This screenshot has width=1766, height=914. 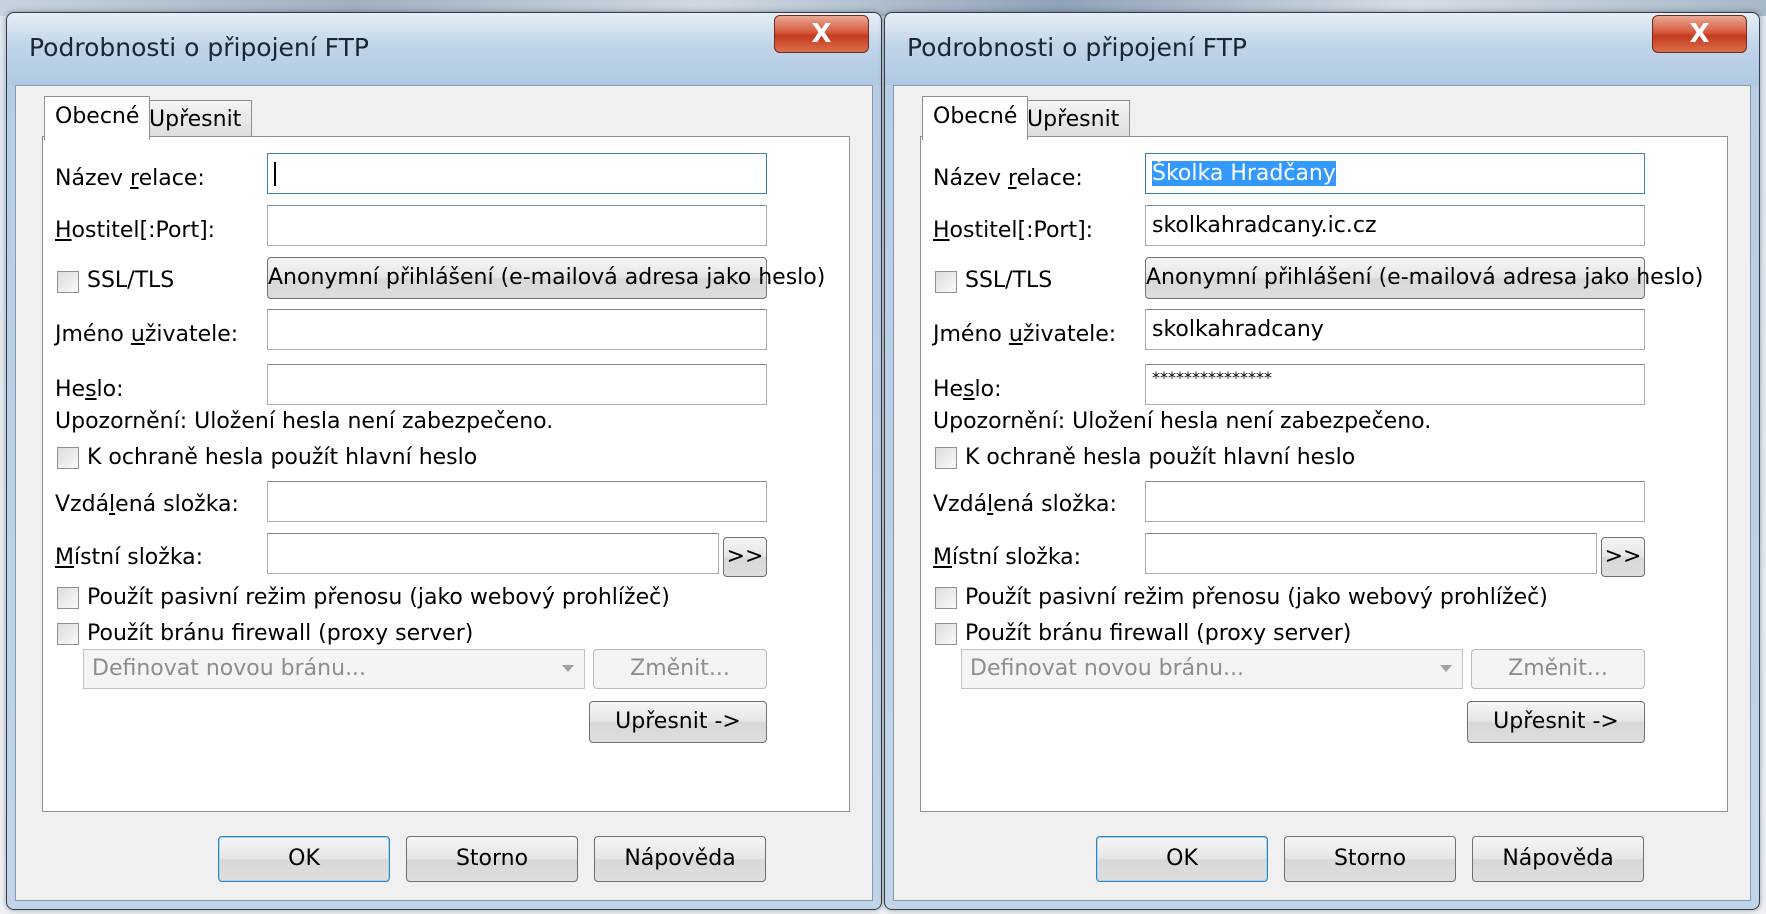 What do you see at coordinates (1395, 329) in the screenshot?
I see `username-input: skolkahradcany` at bounding box center [1395, 329].